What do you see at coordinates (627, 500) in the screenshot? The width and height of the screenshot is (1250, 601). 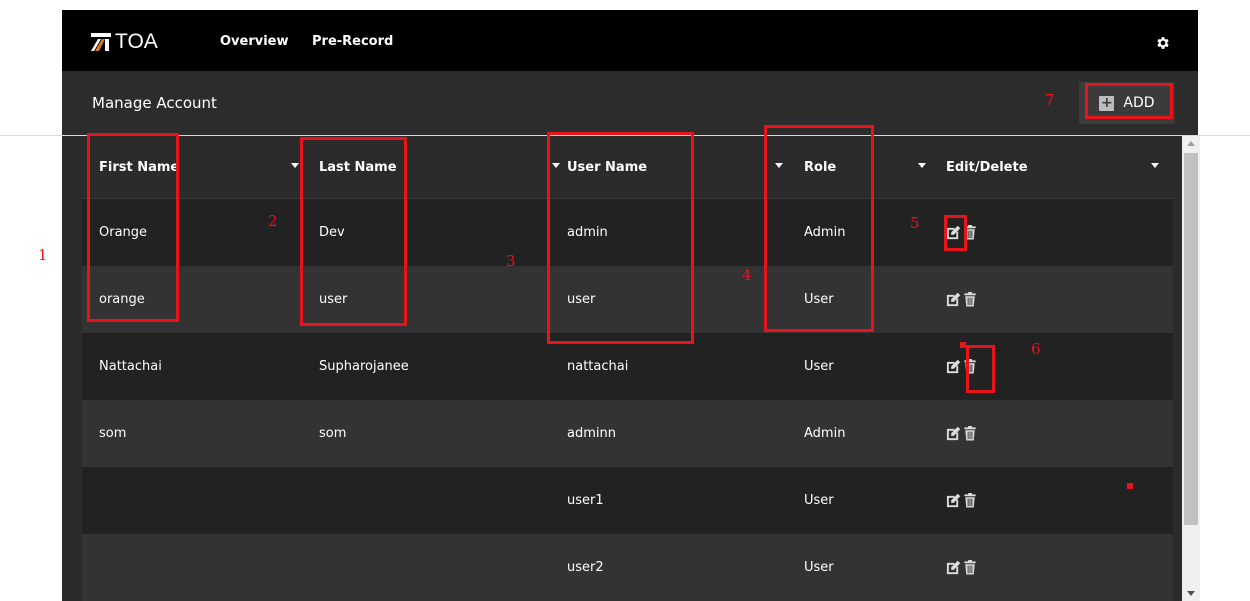 I see `table-row: user1 User` at bounding box center [627, 500].